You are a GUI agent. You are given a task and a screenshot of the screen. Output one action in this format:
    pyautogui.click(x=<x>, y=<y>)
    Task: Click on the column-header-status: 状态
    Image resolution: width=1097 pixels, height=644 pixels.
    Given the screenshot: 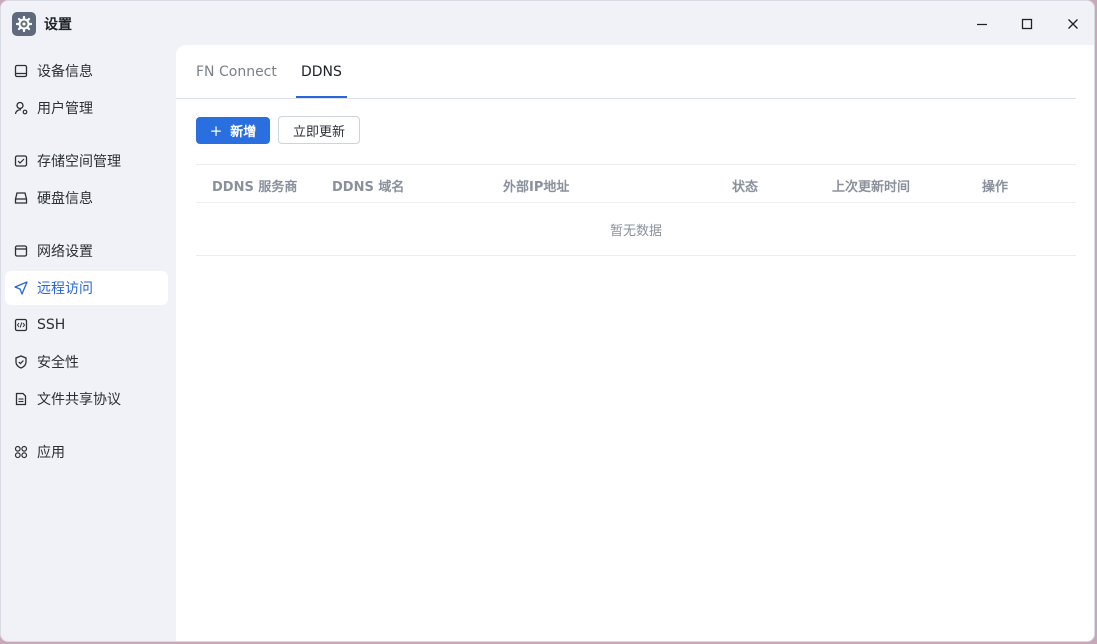 What is the action you would take?
    pyautogui.click(x=745, y=187)
    